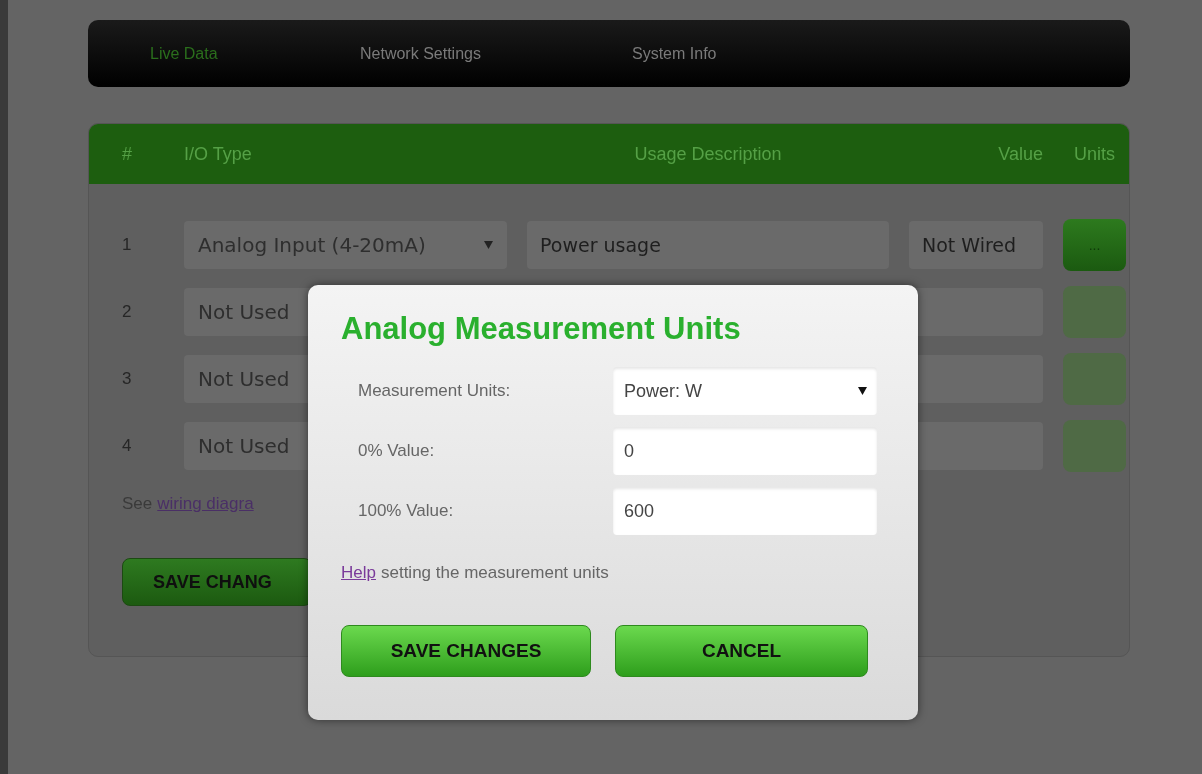 Image resolution: width=1202 pixels, height=774 pixels. I want to click on input-field: 600, so click(745, 511).